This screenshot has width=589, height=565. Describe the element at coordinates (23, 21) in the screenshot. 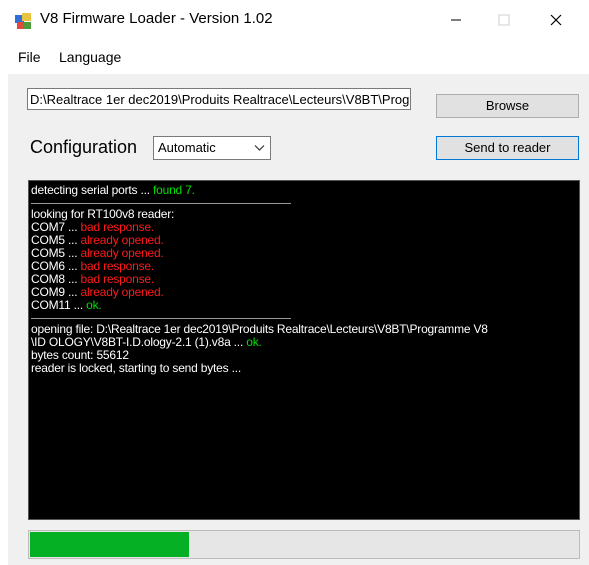

I see `app-icon` at that location.